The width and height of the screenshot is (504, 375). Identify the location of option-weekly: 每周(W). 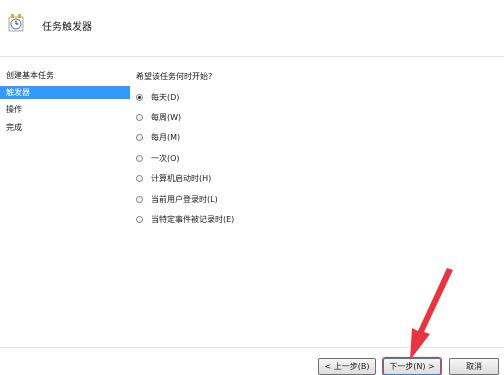
(158, 117).